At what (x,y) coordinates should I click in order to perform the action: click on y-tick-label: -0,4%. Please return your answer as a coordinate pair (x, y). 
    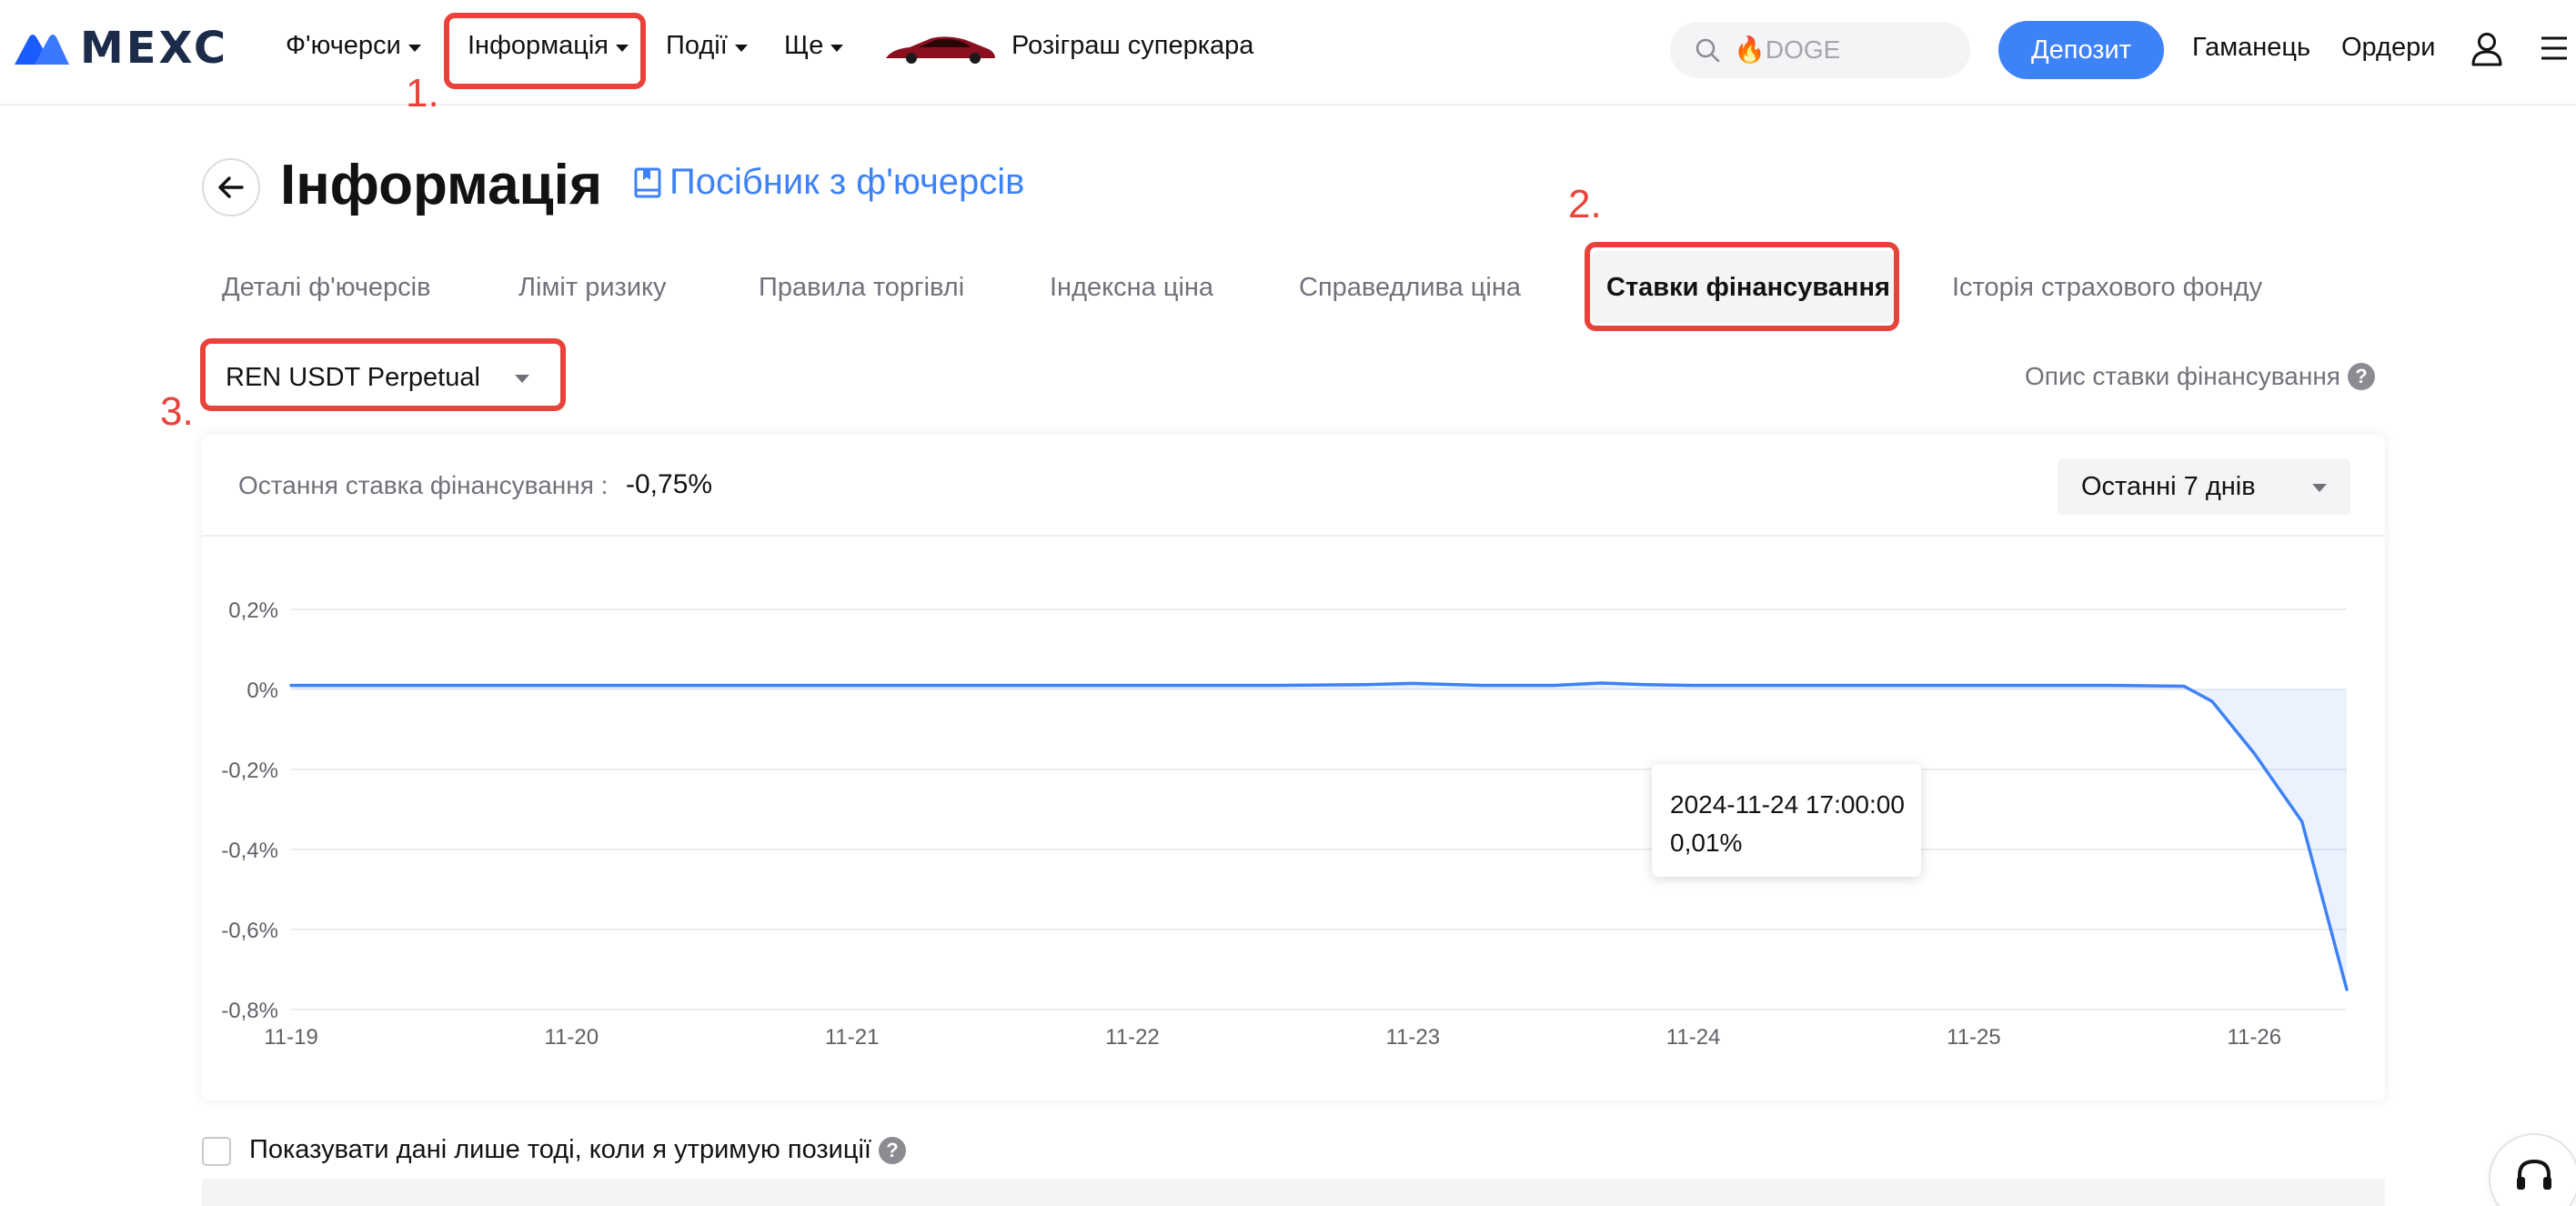
    Looking at the image, I should click on (249, 851).